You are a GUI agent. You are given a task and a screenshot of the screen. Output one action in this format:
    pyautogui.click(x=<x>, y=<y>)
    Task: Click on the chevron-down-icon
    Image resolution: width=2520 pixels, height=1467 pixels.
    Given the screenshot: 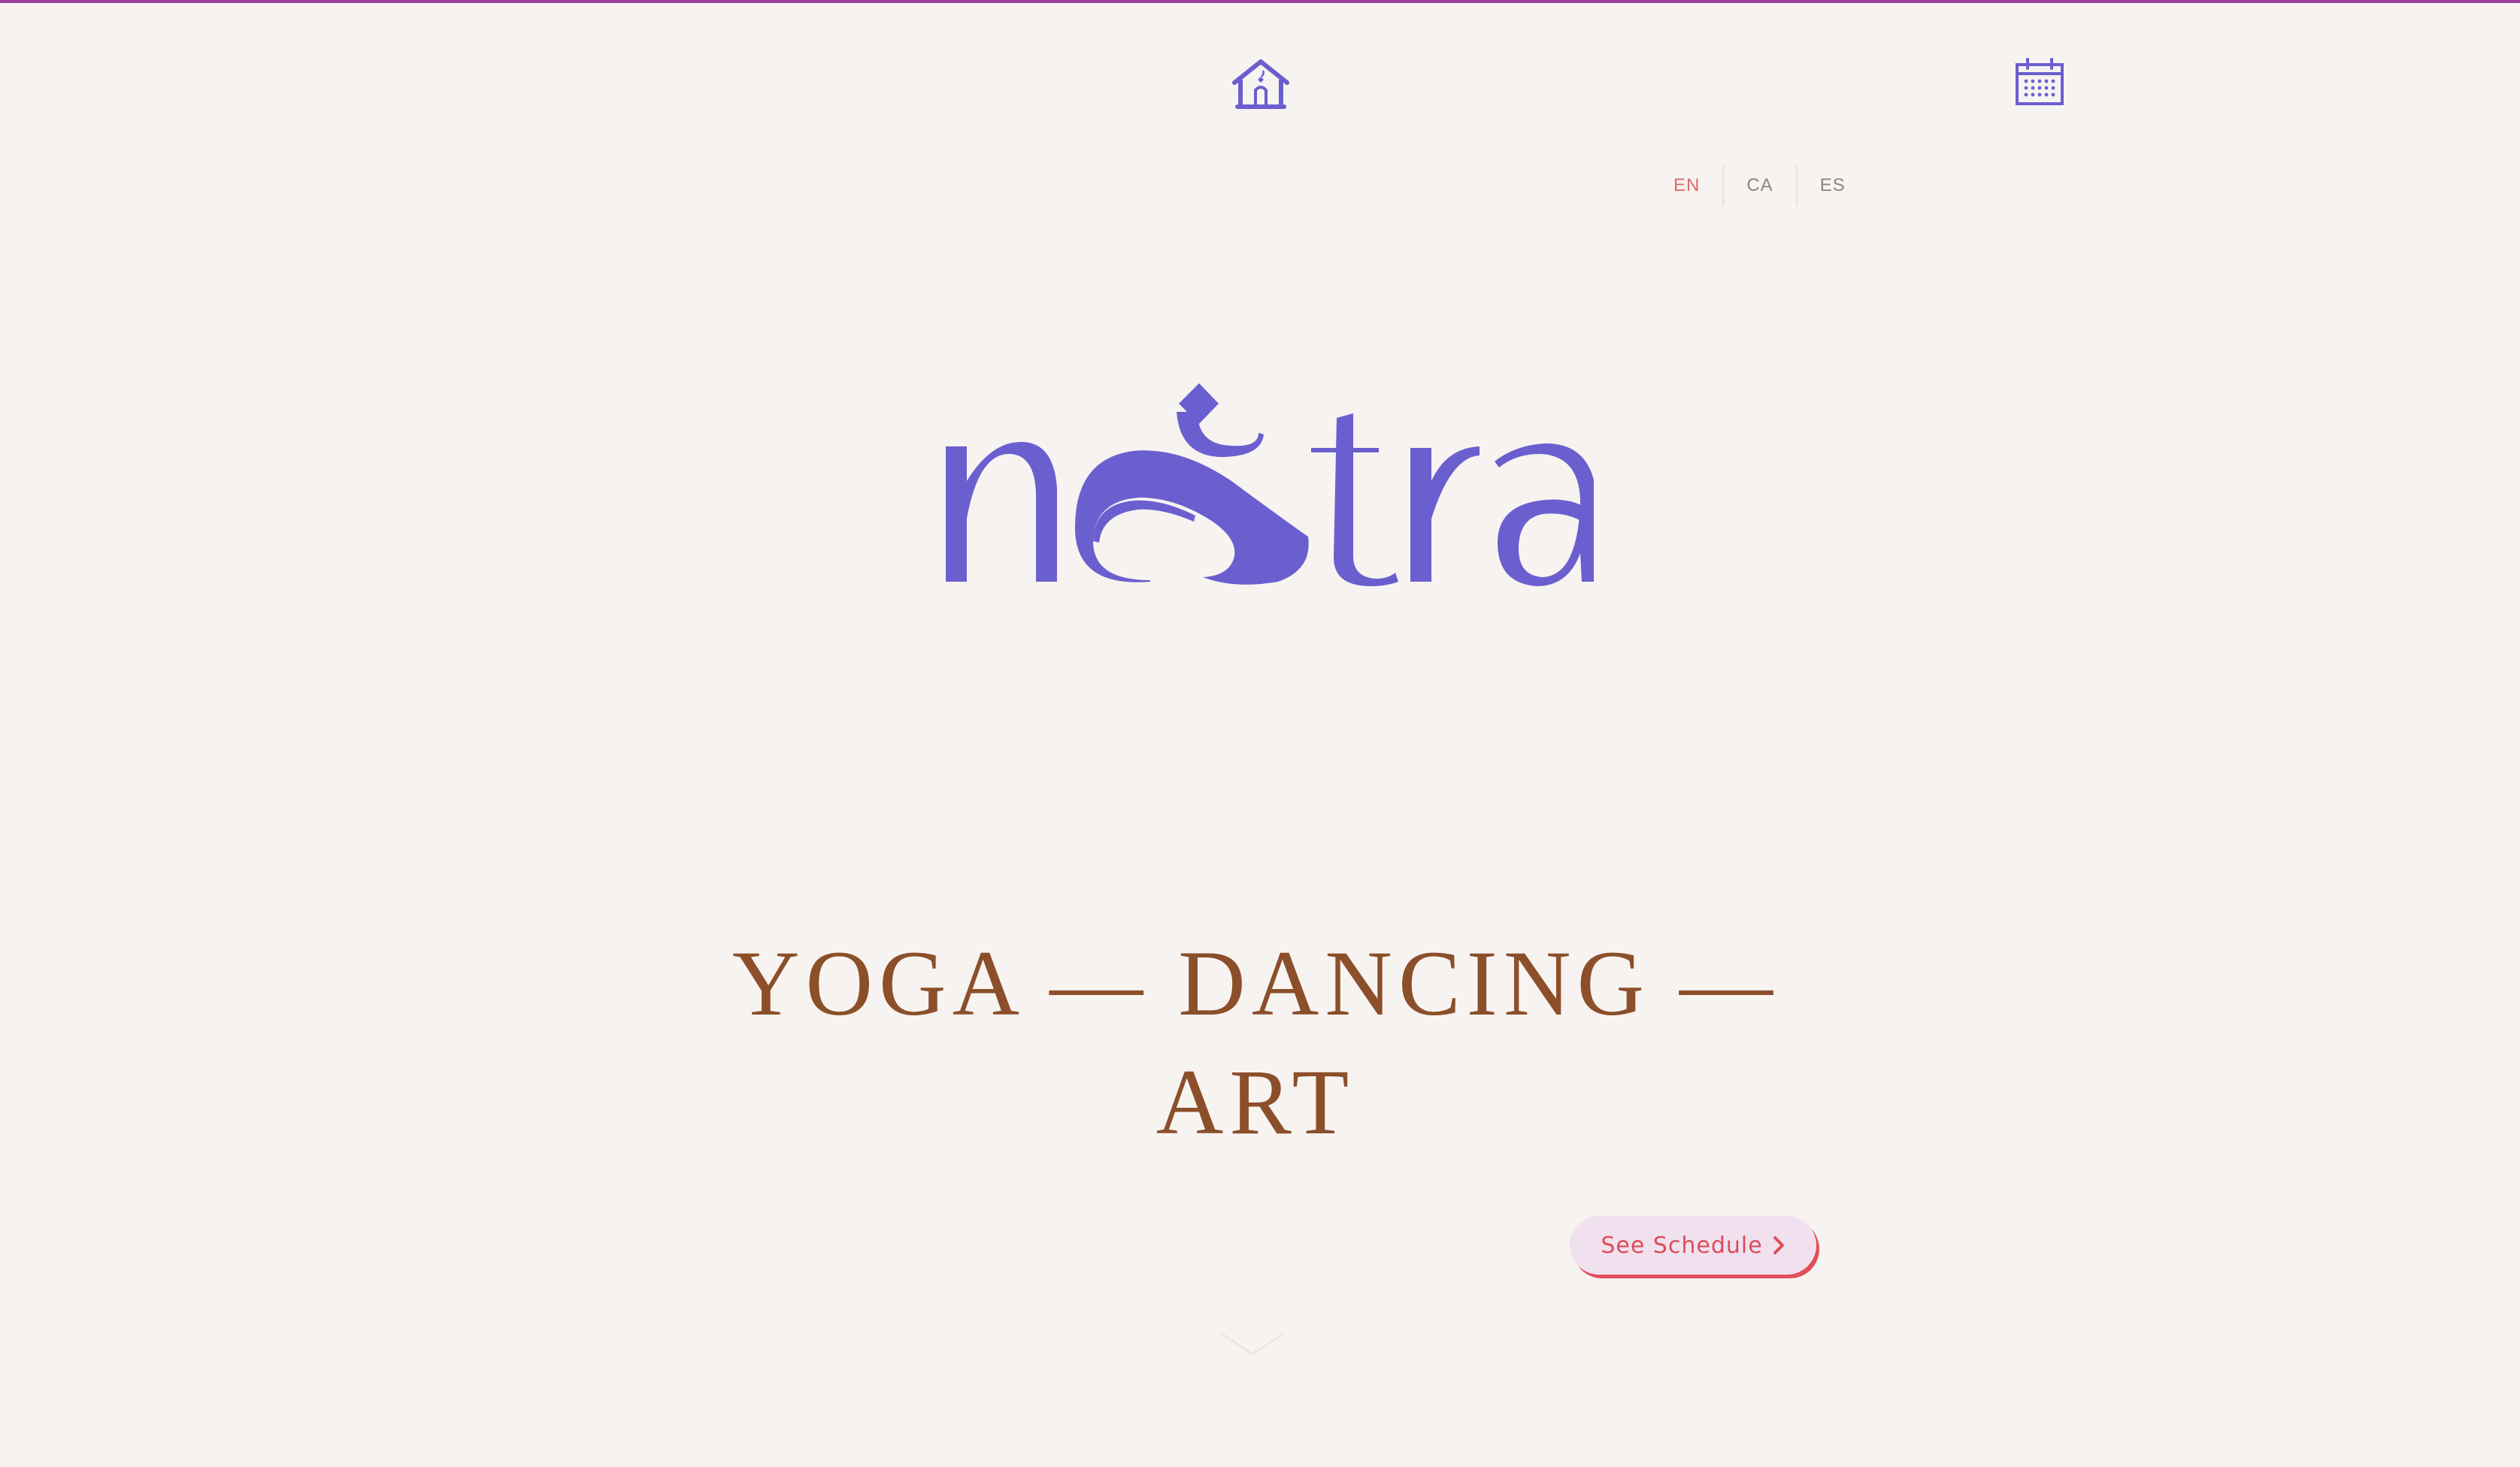 What is the action you would take?
    pyautogui.click(x=1252, y=1344)
    